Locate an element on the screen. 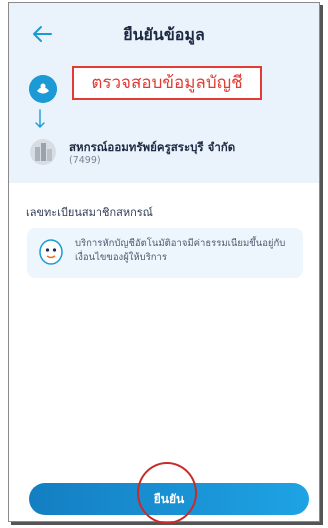  check-account-annotation: ตรวจสอบข้อมูลบัญชี is located at coordinates (167, 83).